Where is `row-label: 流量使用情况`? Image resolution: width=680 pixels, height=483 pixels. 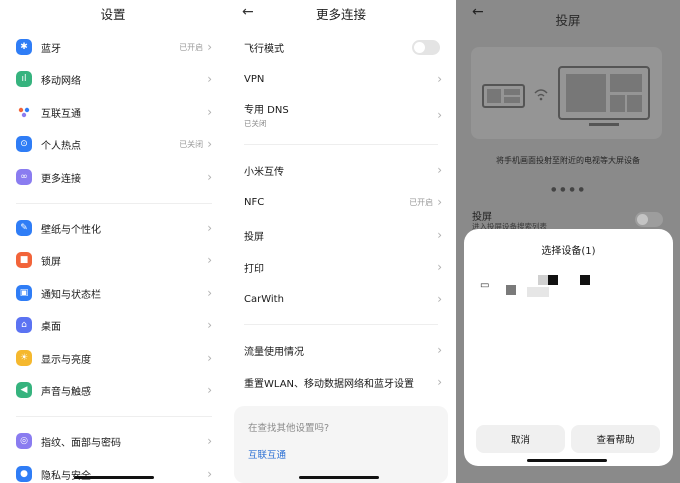 row-label: 流量使用情况 is located at coordinates (274, 352).